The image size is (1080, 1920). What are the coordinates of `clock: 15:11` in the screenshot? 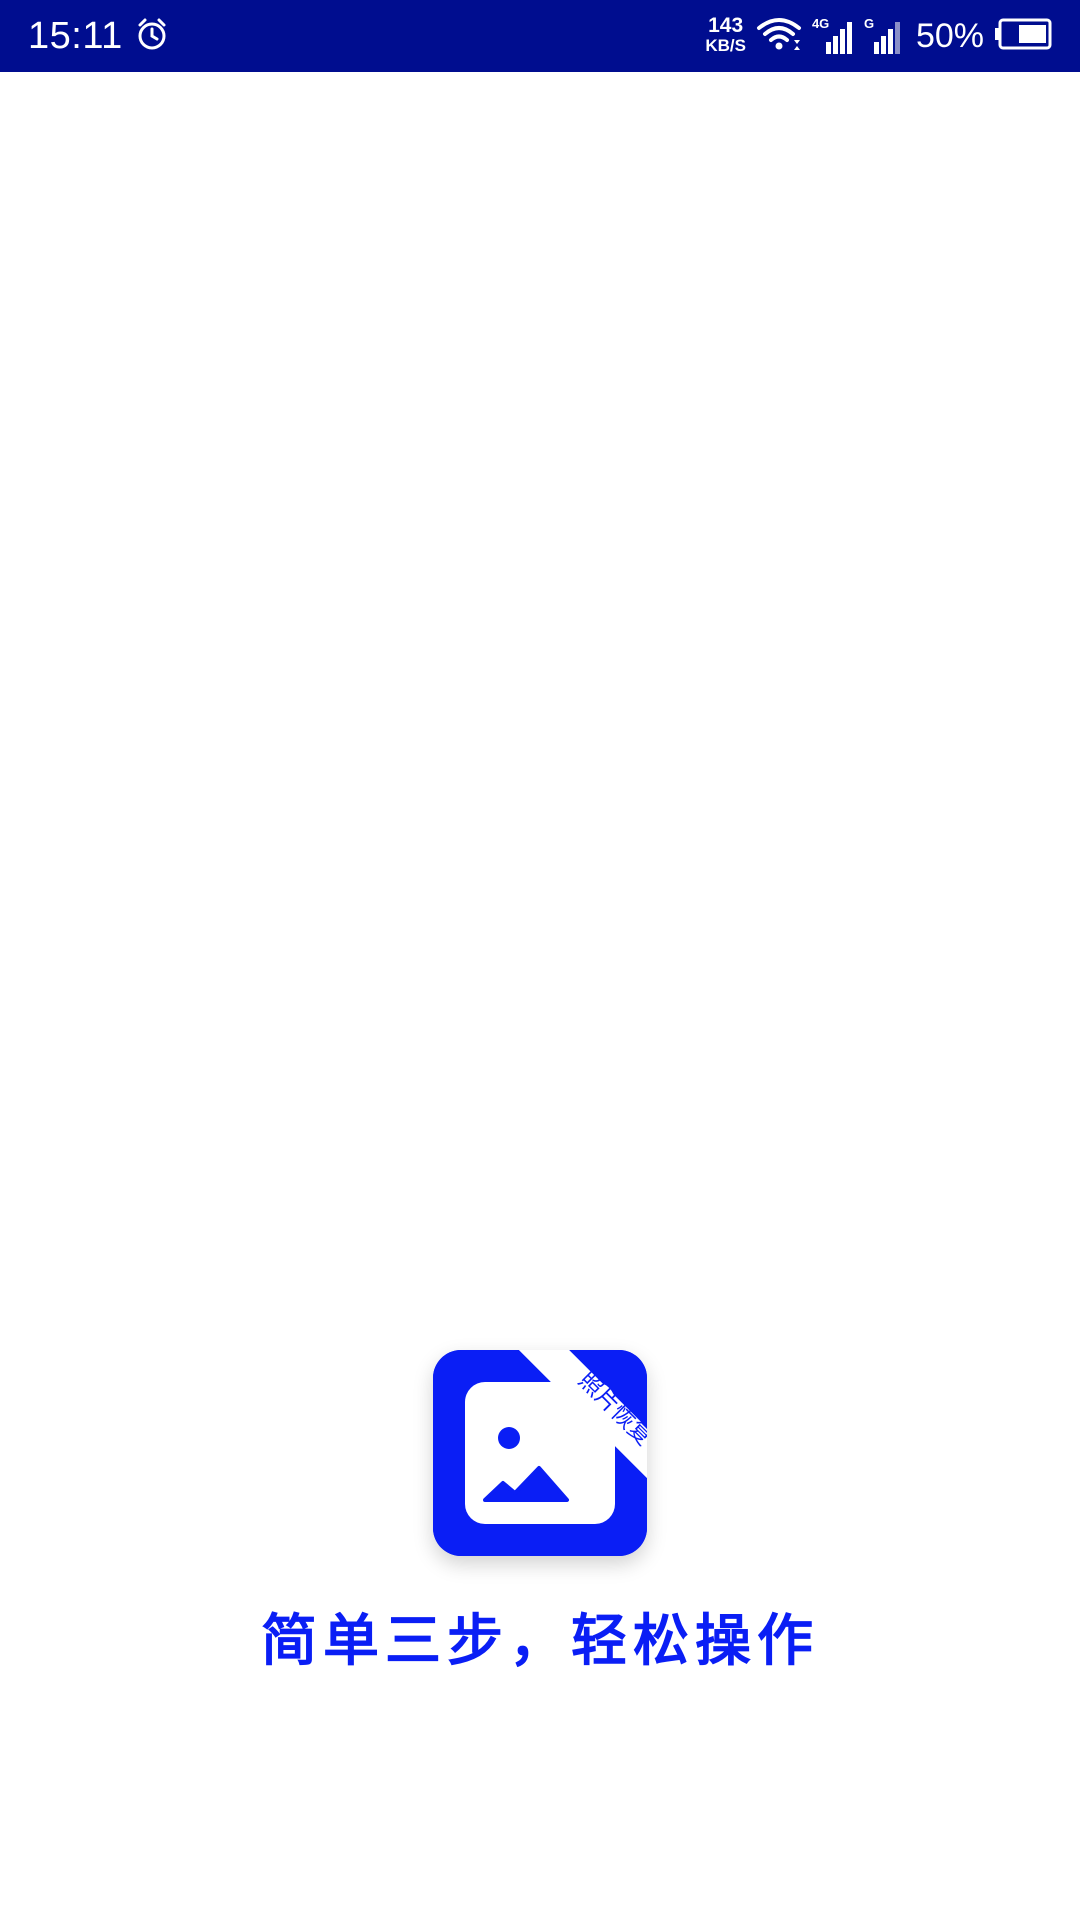 It's located at (75, 35).